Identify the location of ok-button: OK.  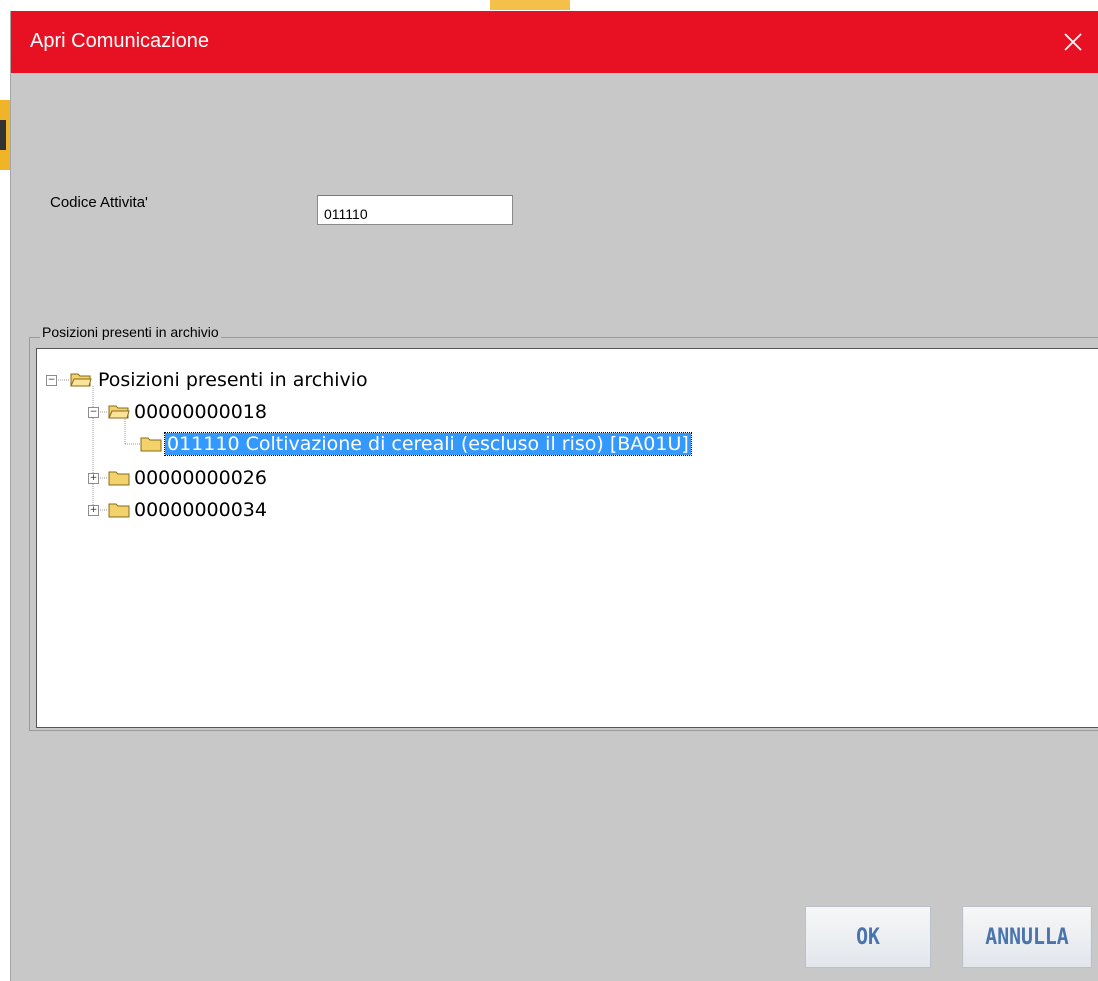
(868, 937).